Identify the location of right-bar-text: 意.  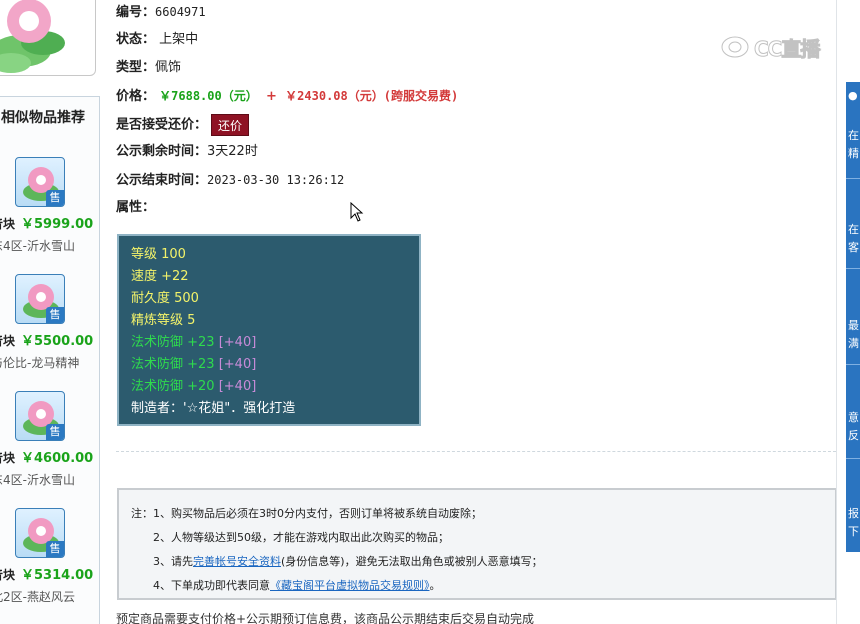
(854, 417).